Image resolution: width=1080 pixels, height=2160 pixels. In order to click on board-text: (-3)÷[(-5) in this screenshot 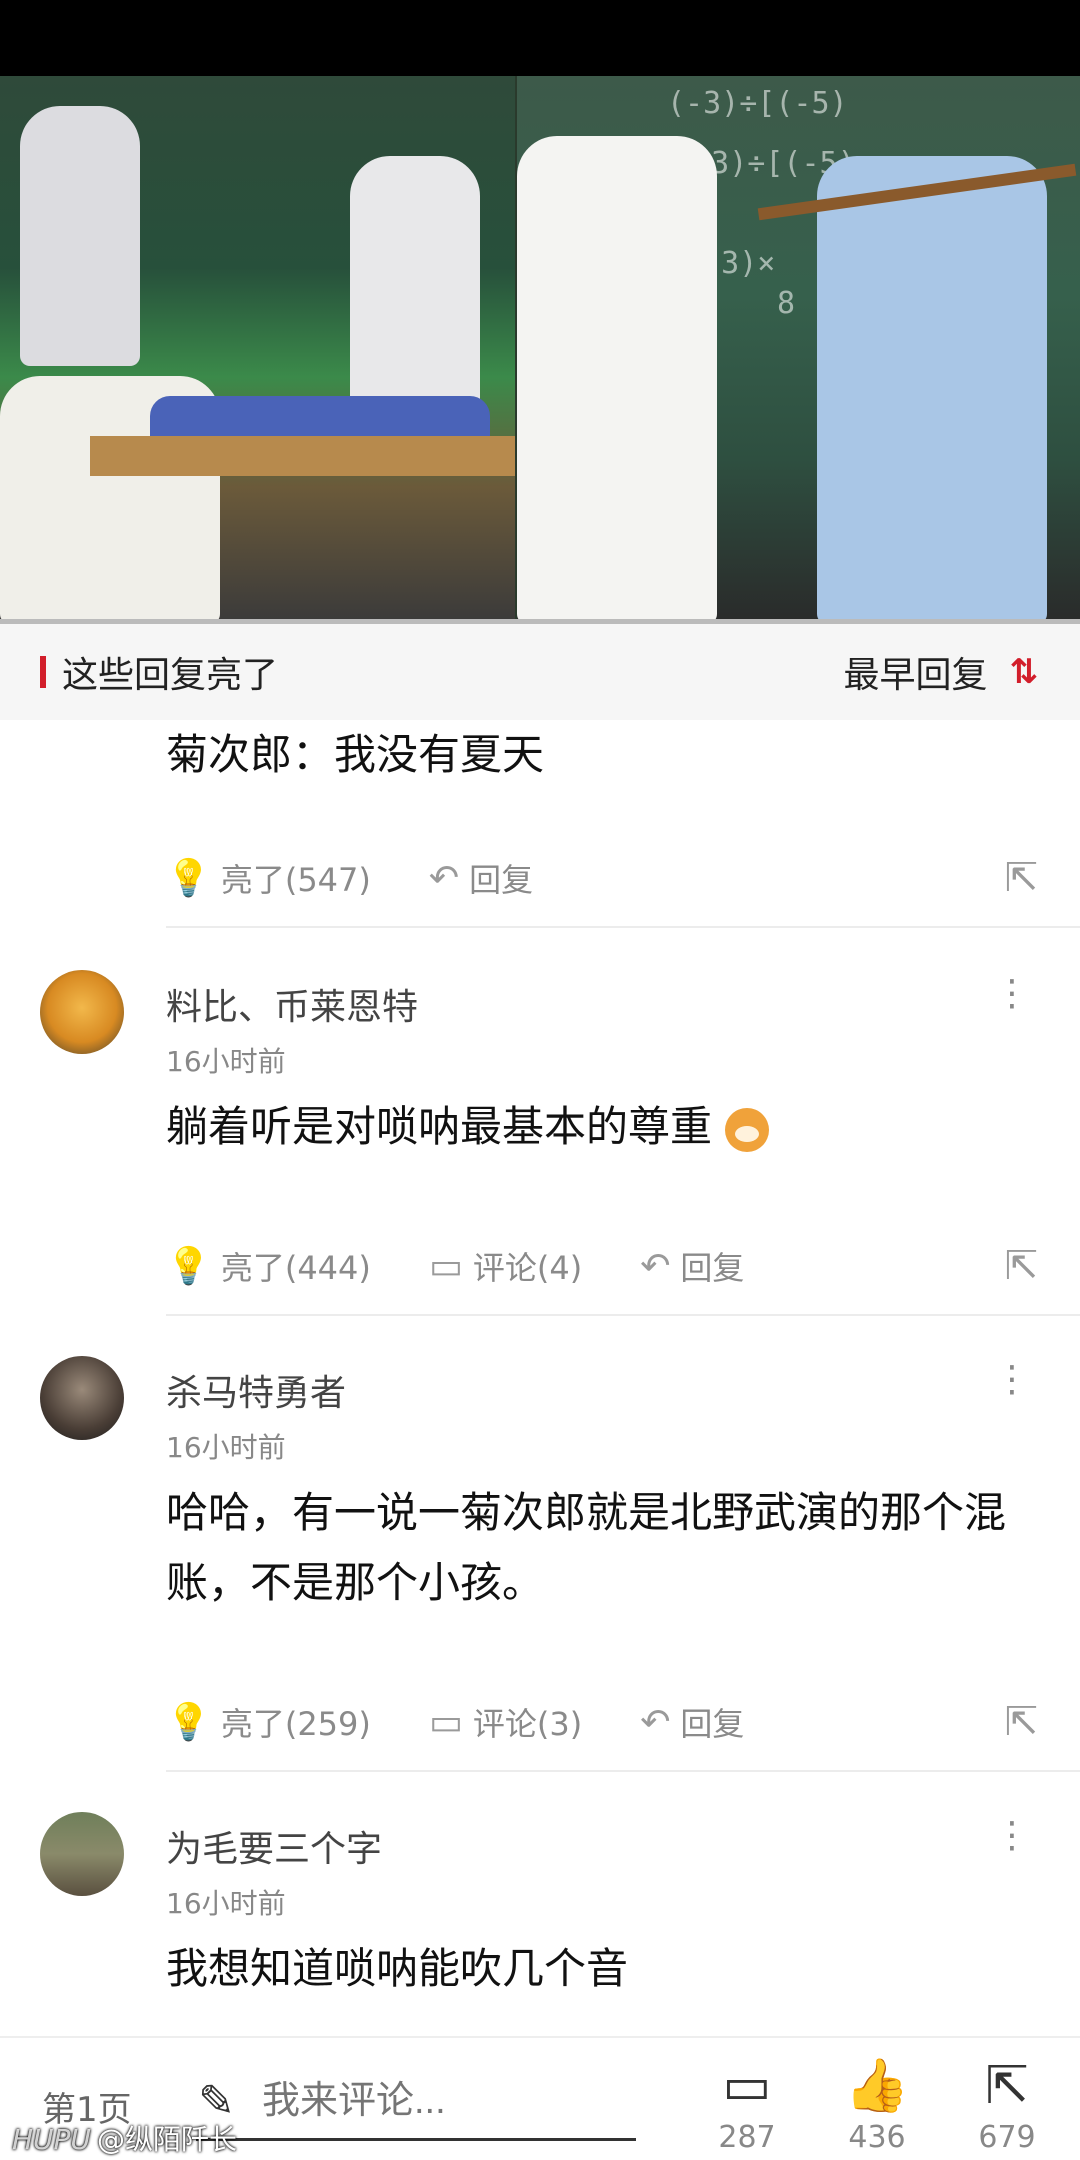, I will do `click(757, 103)`.